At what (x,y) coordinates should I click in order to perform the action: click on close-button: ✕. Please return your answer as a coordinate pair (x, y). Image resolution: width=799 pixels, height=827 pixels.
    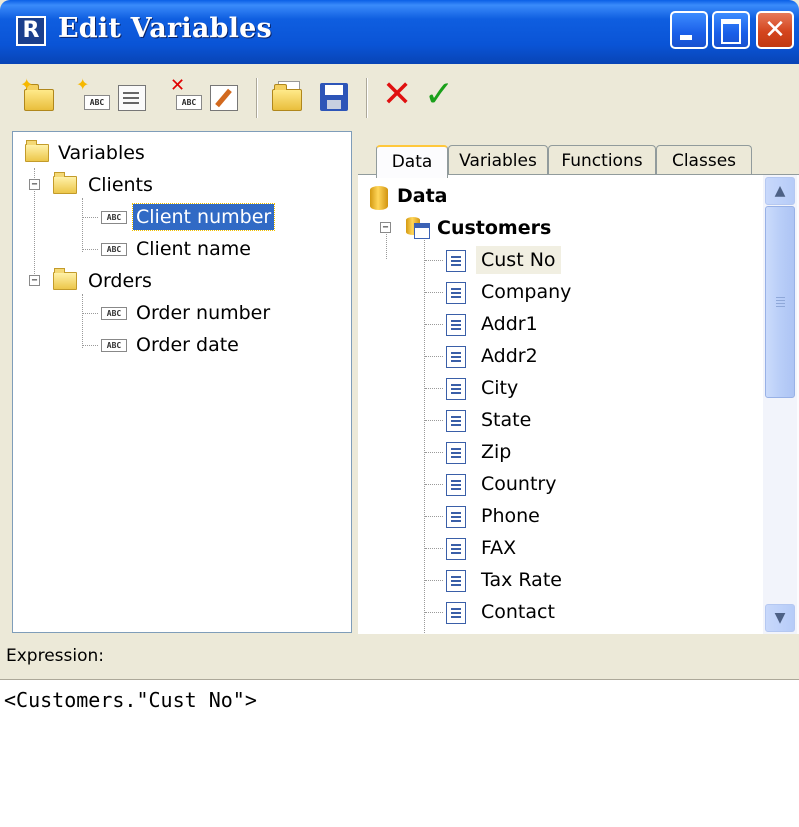
    Looking at the image, I should click on (775, 30).